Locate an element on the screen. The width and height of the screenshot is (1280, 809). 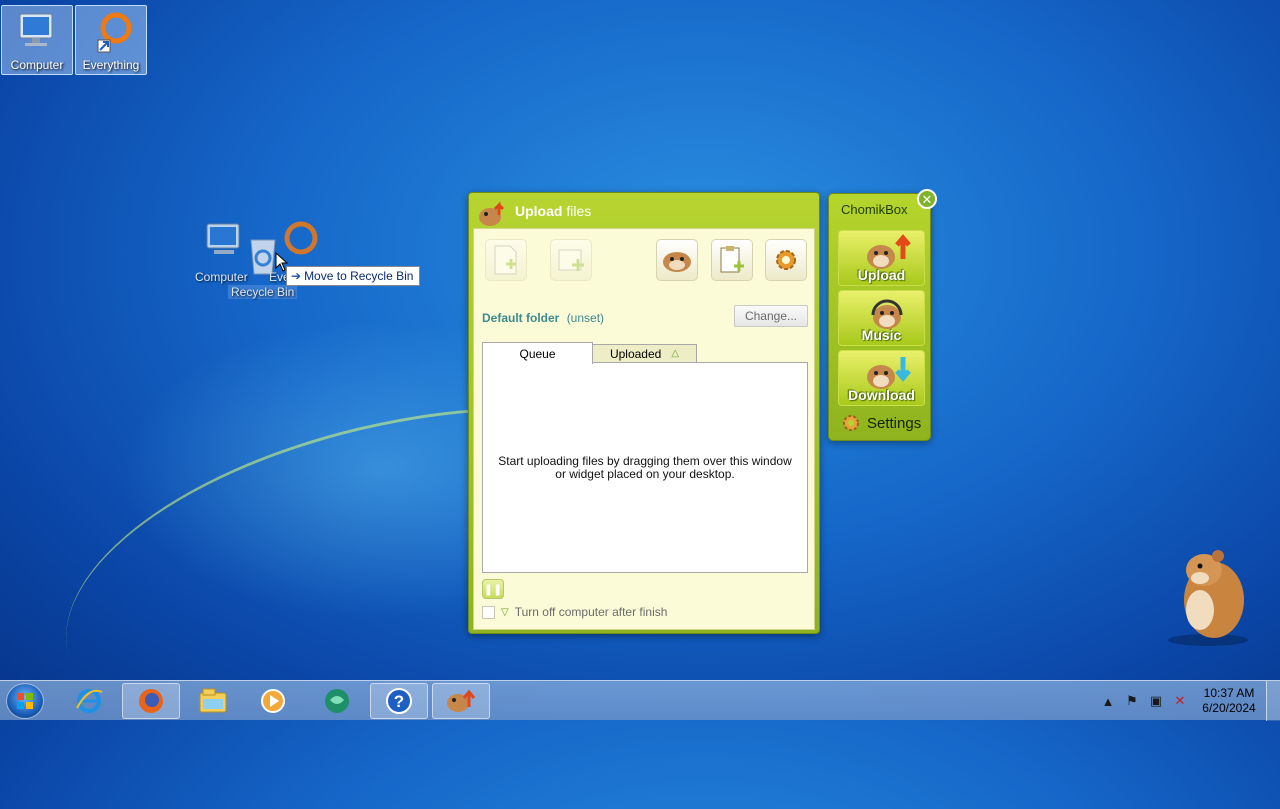
add-folder-button is located at coordinates (571, 260).